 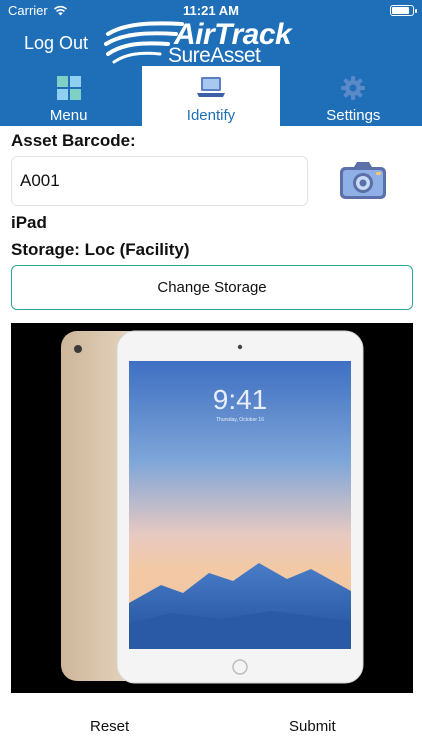 What do you see at coordinates (68, 88) in the screenshot?
I see `grid-icon` at bounding box center [68, 88].